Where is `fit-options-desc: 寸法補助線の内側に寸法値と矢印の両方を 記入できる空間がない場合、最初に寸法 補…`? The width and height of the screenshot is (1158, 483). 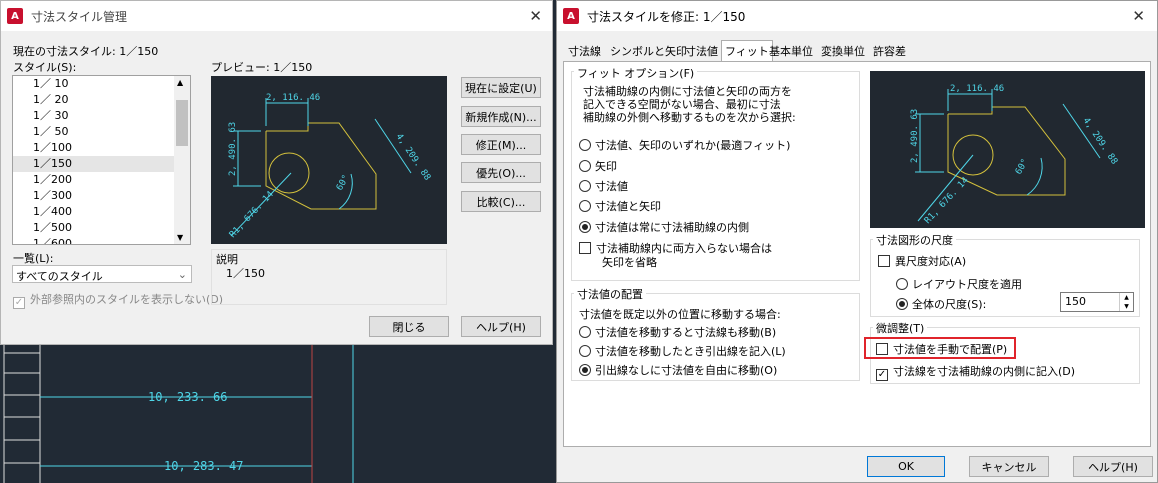 fit-options-desc: 寸法補助線の内側に寸法値と矢印の両方を 記入できる空間がない場合、最初に寸法 補… is located at coordinates (689, 104).